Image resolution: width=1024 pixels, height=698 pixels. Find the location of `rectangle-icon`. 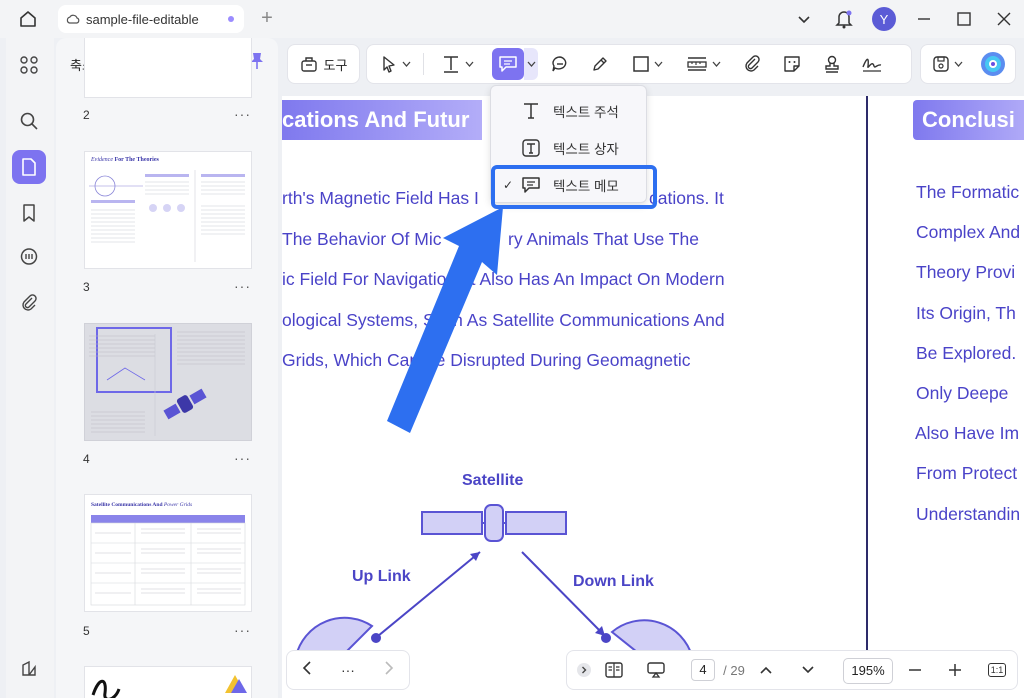

rectangle-icon is located at coordinates (640, 64).